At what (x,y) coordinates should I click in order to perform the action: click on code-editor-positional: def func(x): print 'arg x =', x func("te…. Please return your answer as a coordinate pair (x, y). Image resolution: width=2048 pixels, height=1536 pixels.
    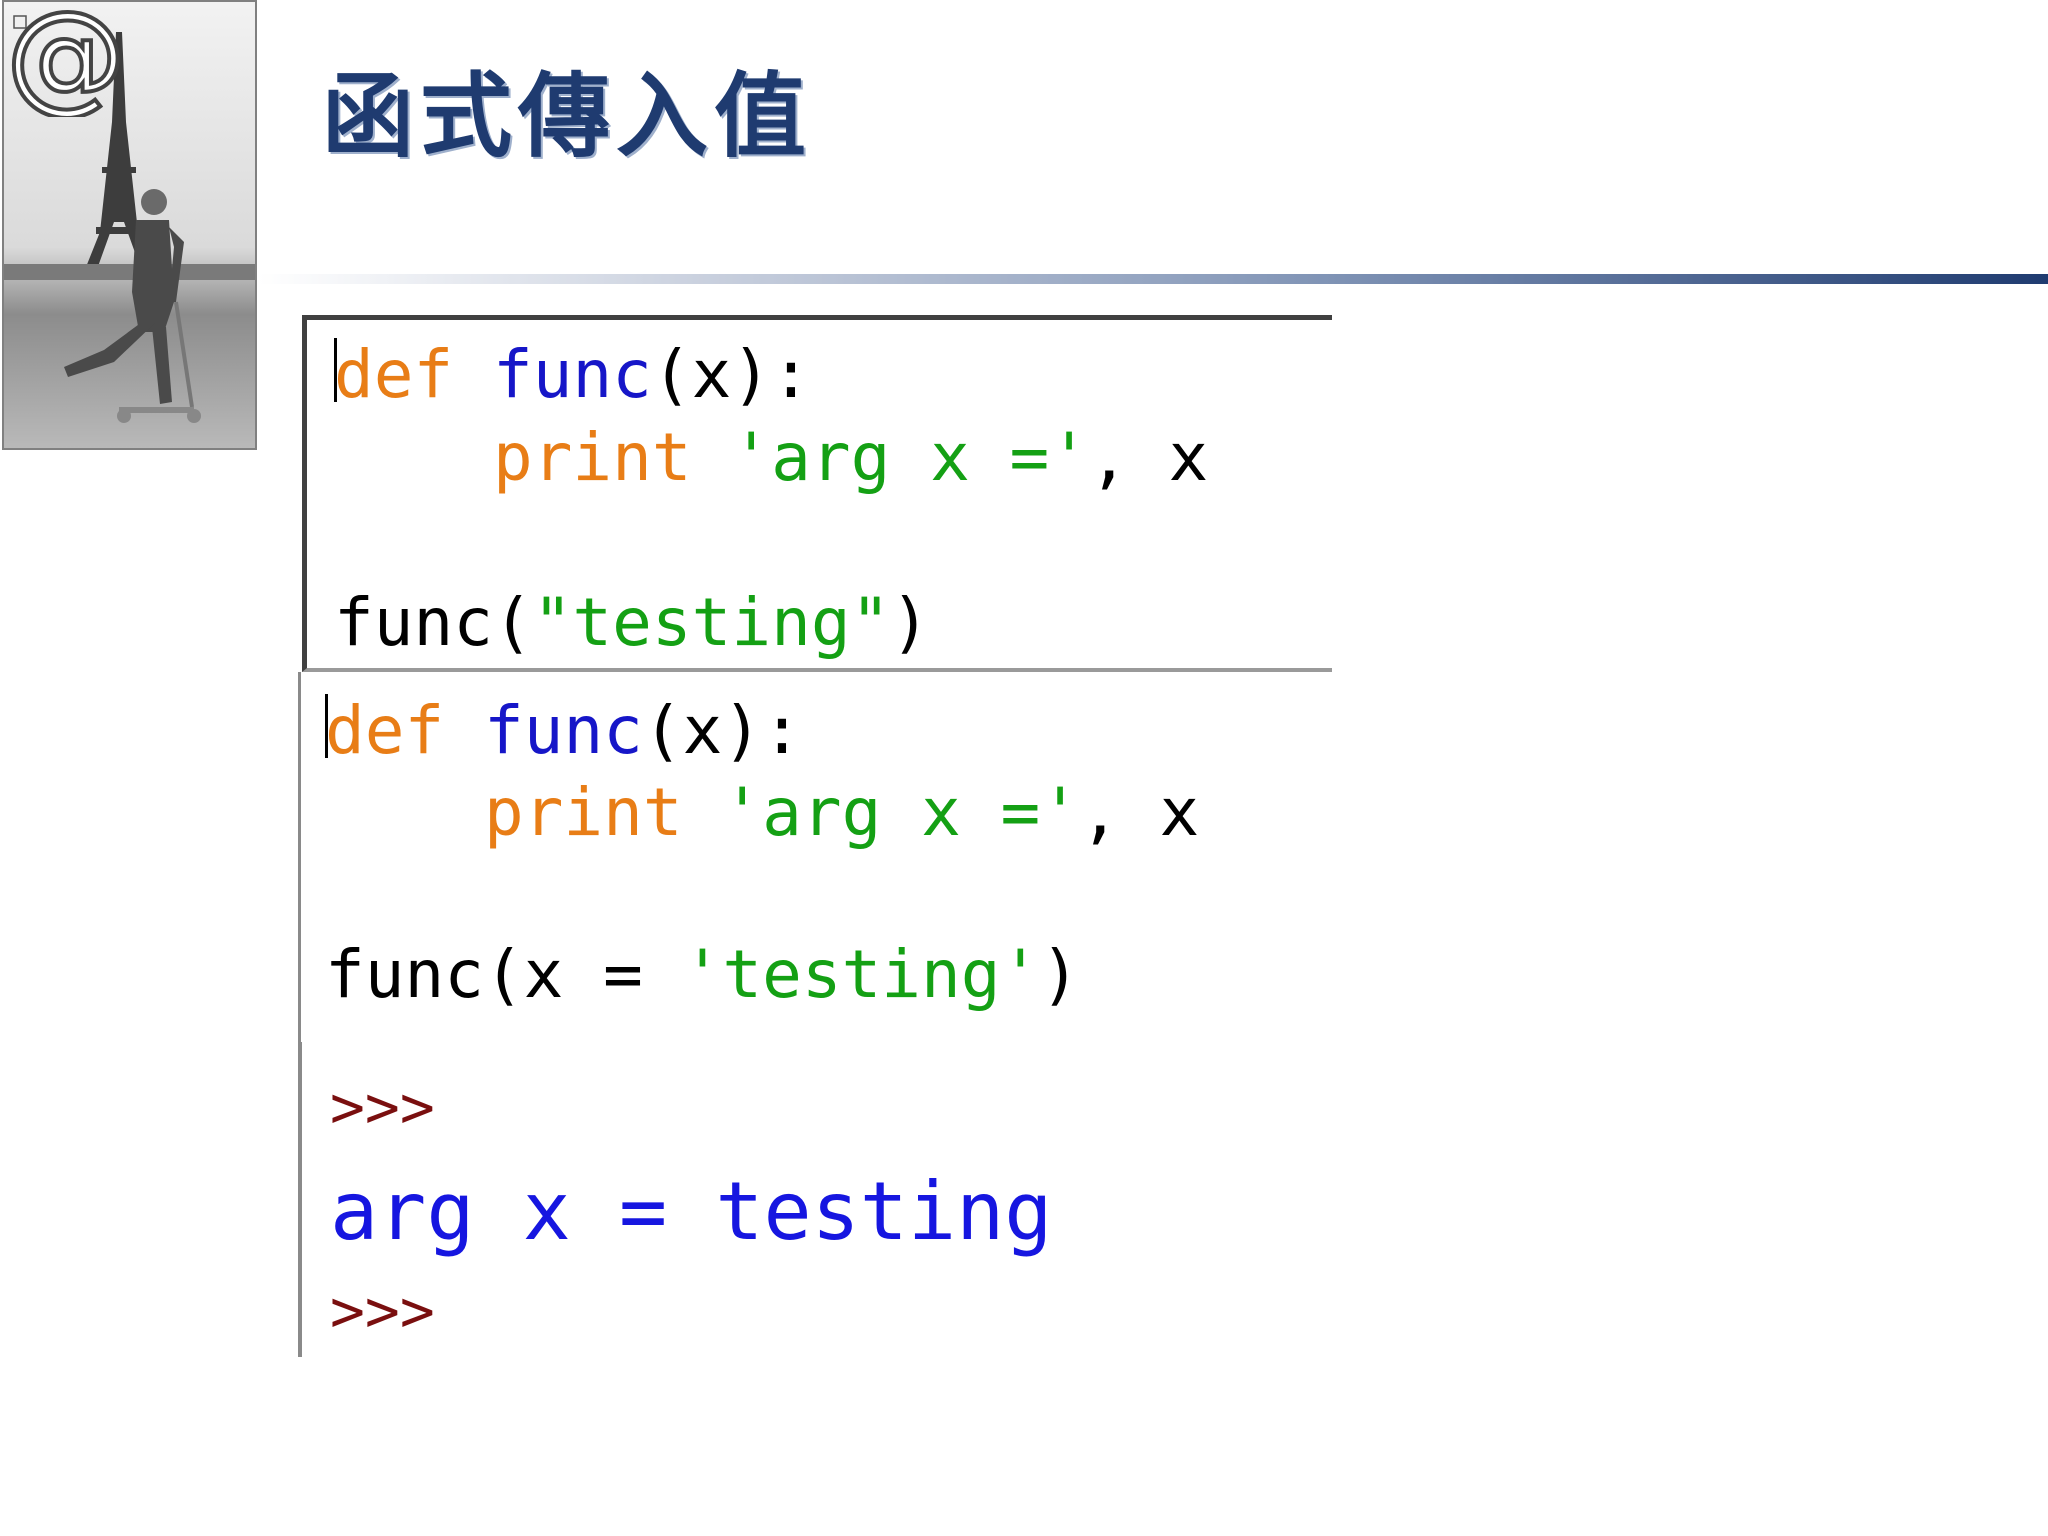
    Looking at the image, I should click on (817, 493).